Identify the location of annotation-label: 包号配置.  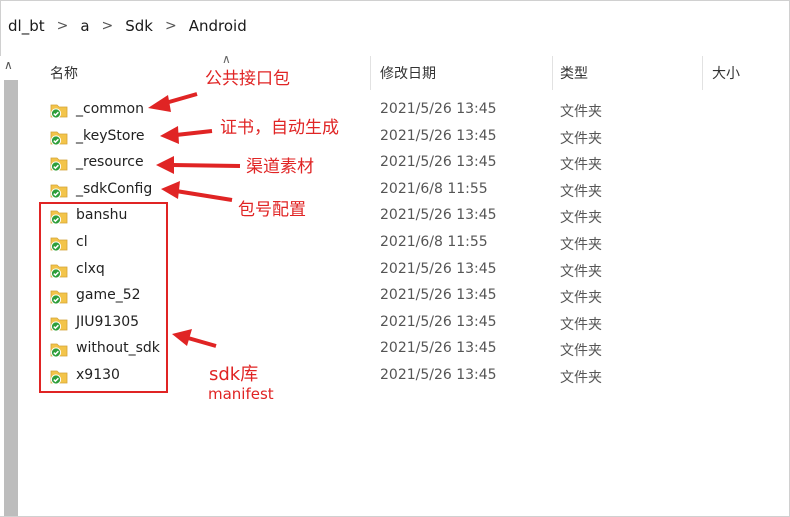
(272, 210).